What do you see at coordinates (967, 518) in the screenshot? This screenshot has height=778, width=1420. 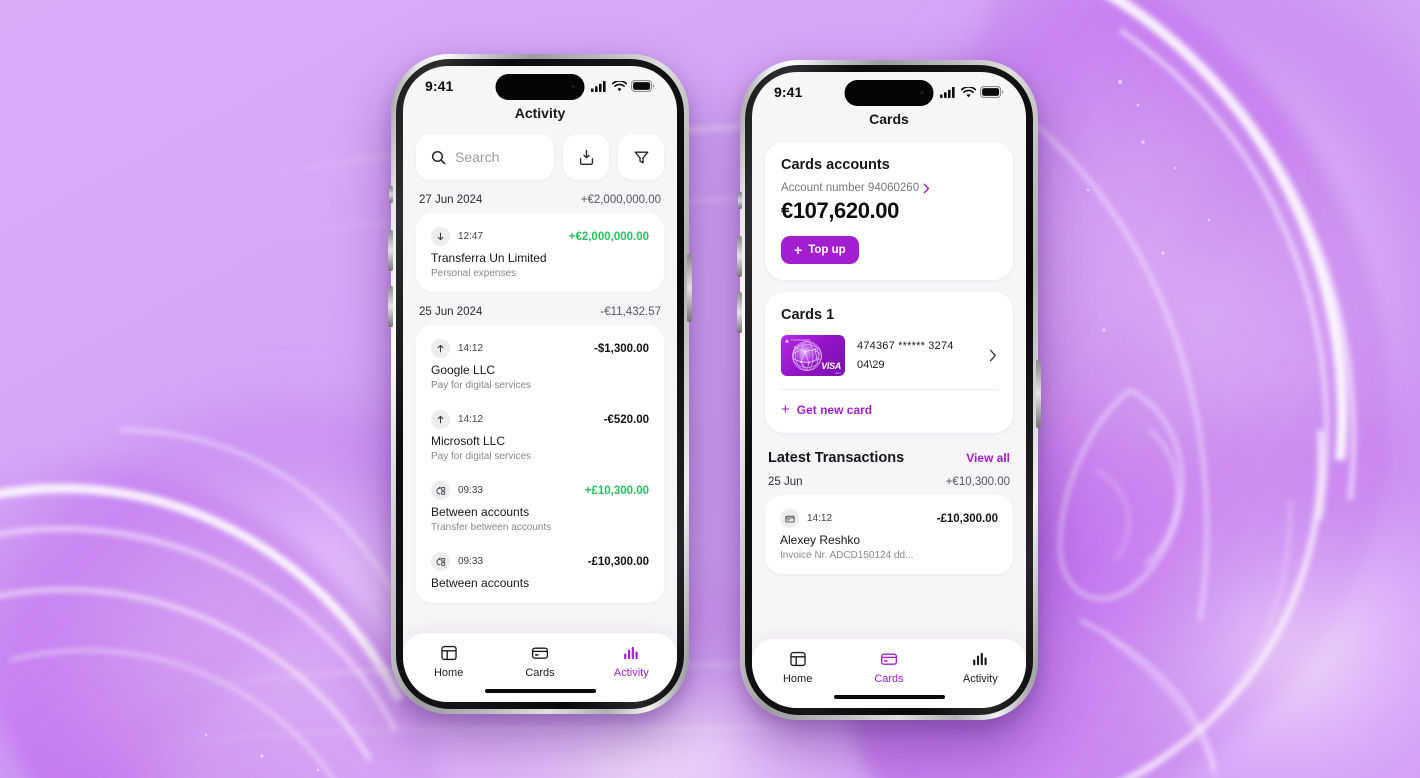 I see `transaction-amount: -£10,300.00` at bounding box center [967, 518].